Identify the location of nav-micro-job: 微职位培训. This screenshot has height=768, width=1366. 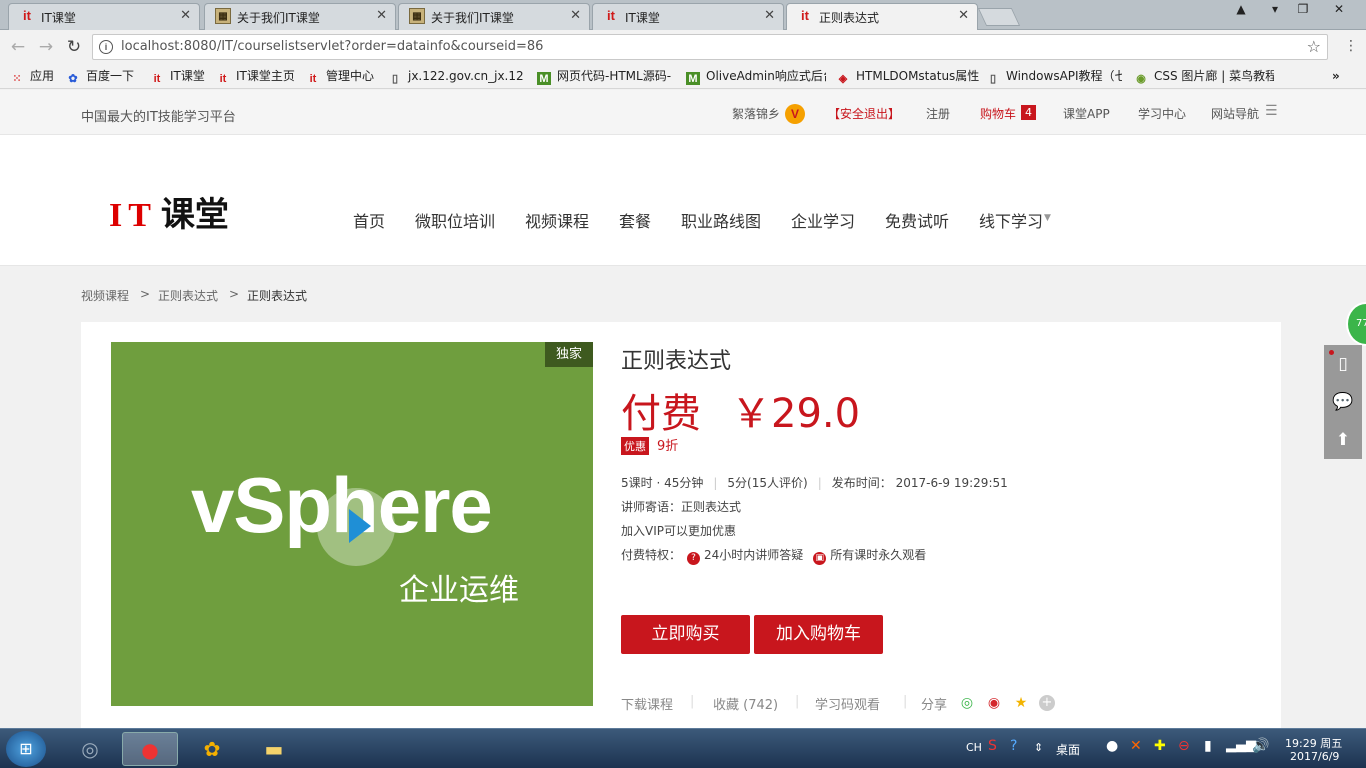
(455, 220).